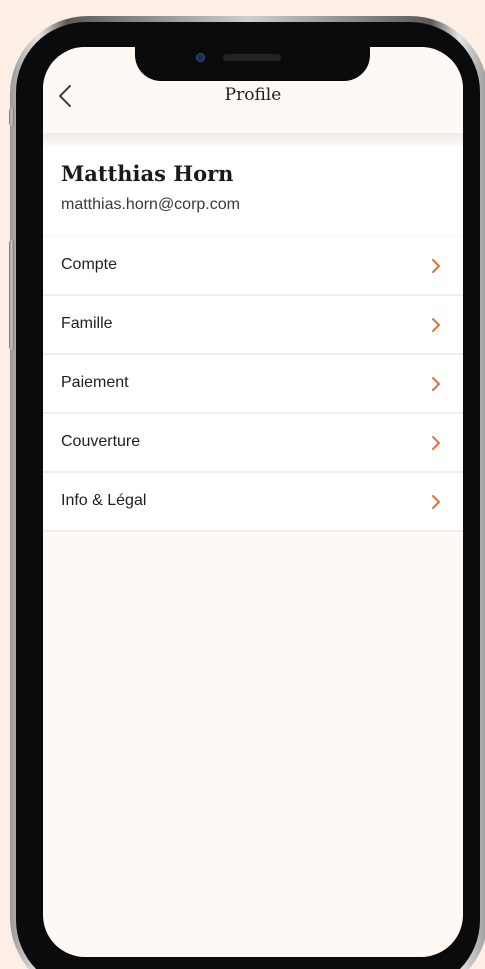  Describe the element at coordinates (87, 323) in the screenshot. I see `menu-item-label: Famille` at that location.